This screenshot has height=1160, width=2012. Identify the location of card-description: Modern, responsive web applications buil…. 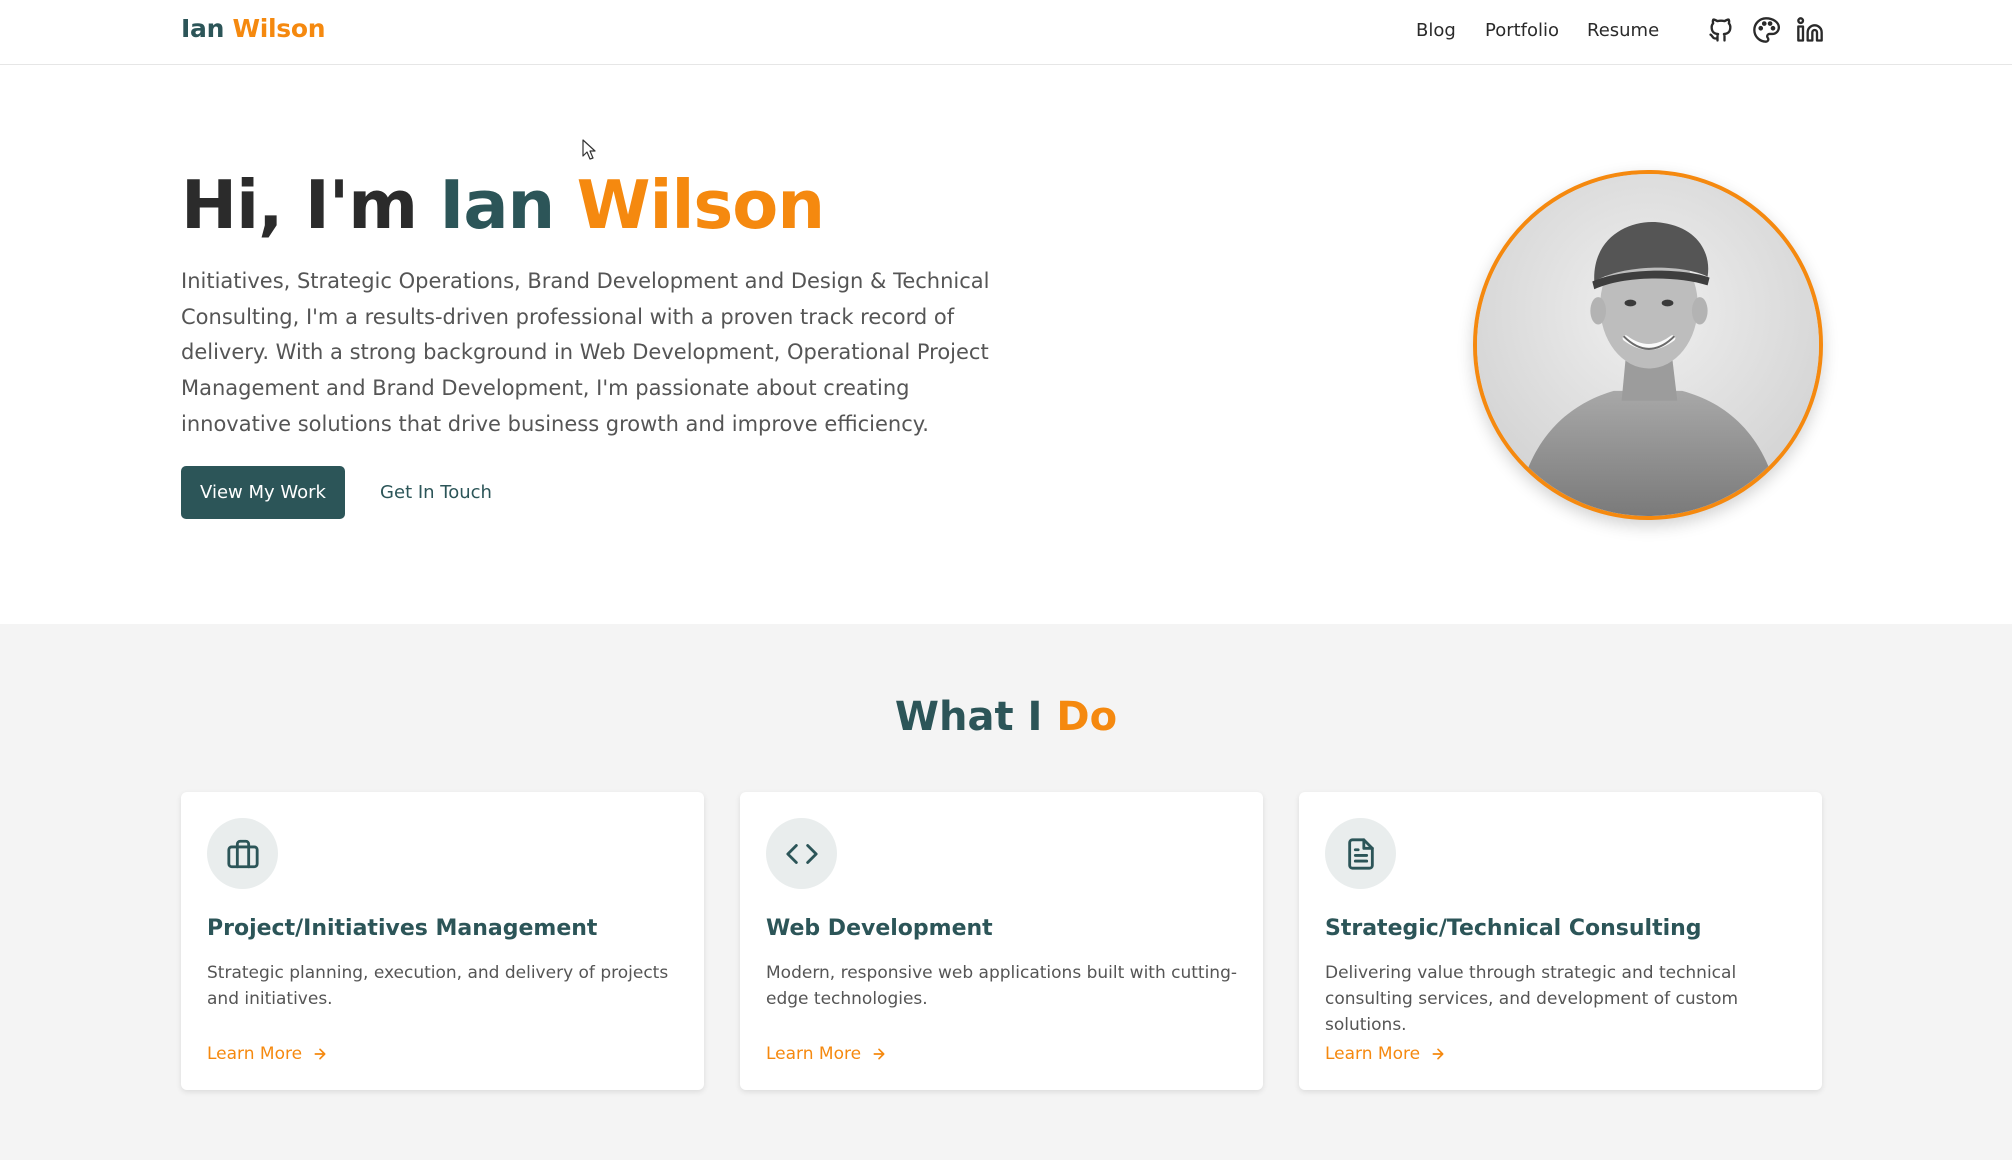
(1002, 986).